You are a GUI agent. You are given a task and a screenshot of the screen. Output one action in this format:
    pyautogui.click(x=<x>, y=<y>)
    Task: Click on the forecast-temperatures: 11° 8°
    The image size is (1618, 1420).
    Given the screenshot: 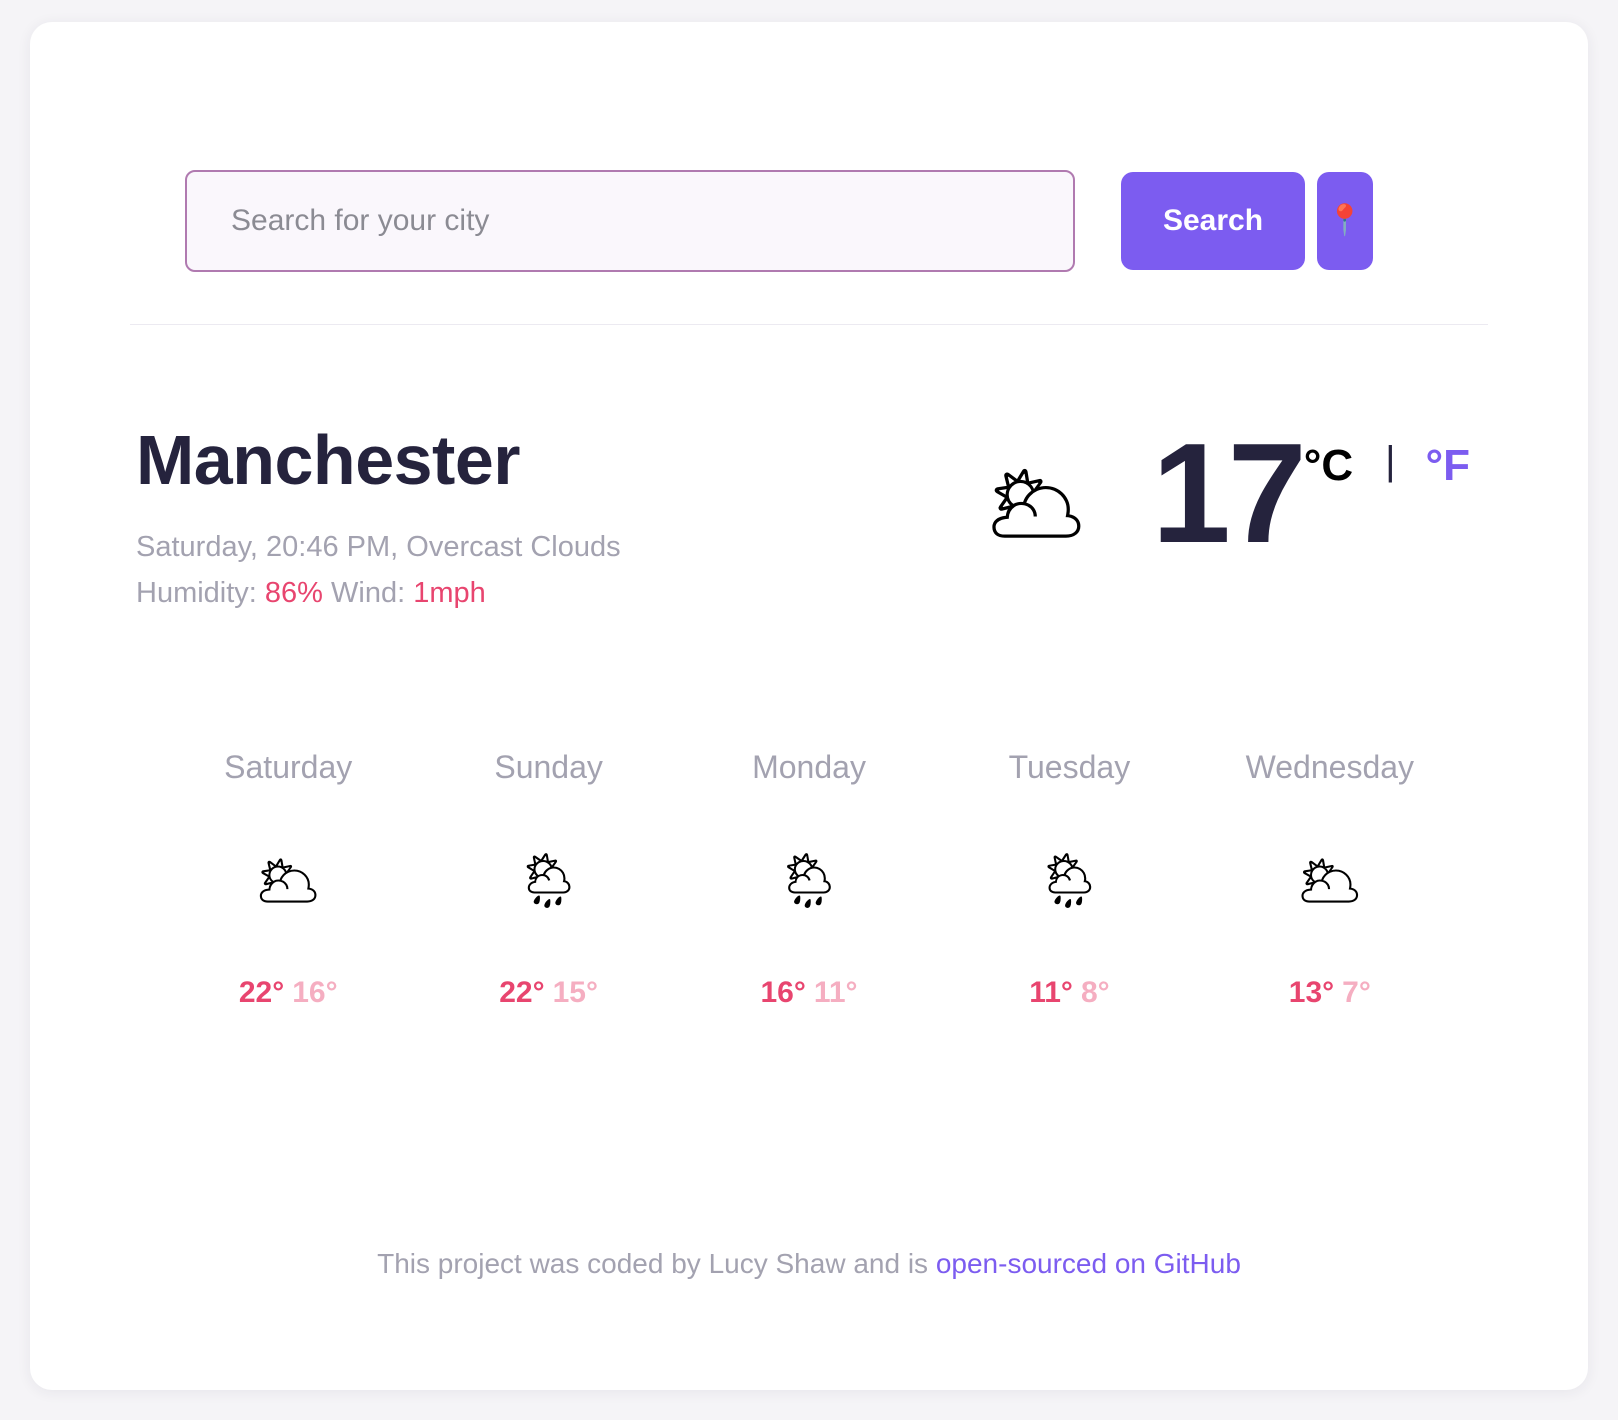 What is the action you would take?
    pyautogui.click(x=1069, y=993)
    